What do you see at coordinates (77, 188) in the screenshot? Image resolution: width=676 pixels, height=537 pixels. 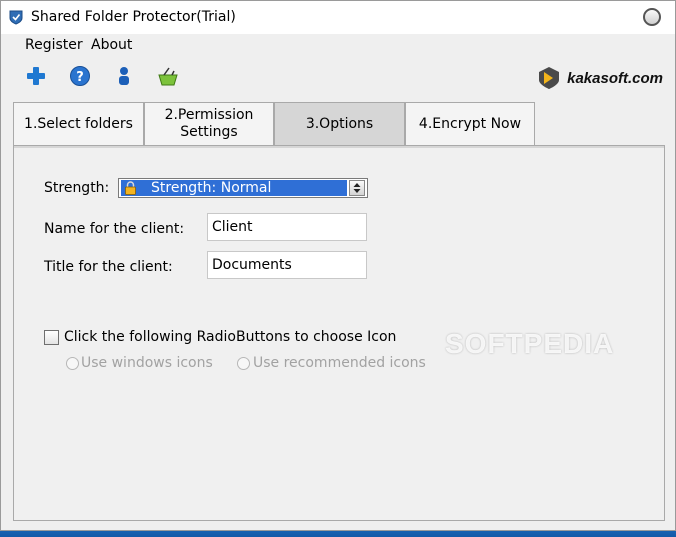 I see `strength-label: Strength:` at bounding box center [77, 188].